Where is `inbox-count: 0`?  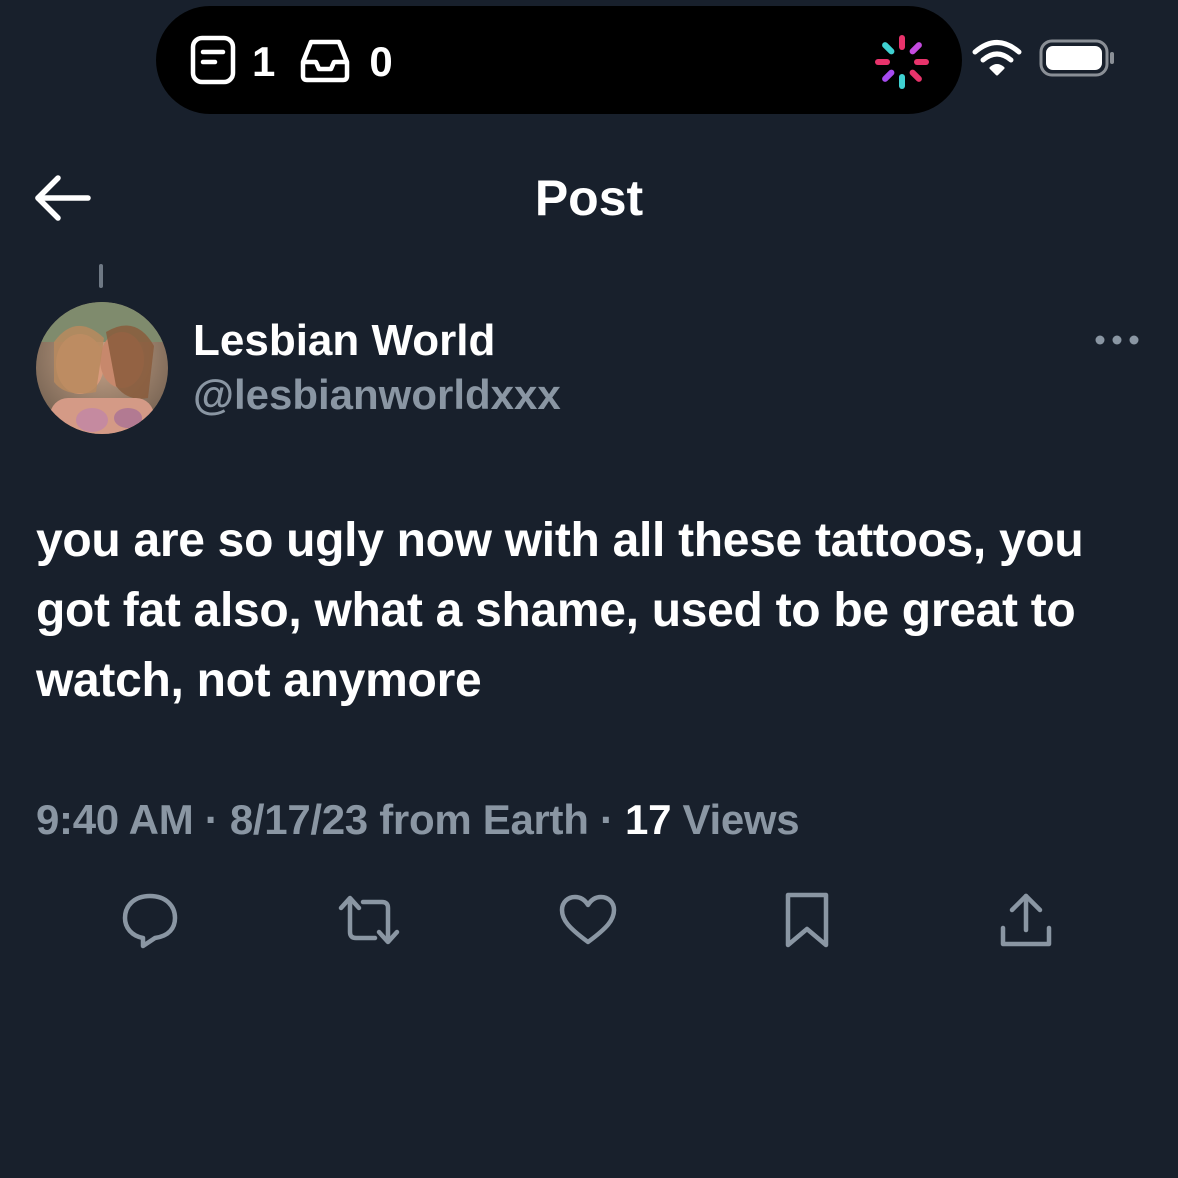
inbox-count: 0 is located at coordinates (381, 61).